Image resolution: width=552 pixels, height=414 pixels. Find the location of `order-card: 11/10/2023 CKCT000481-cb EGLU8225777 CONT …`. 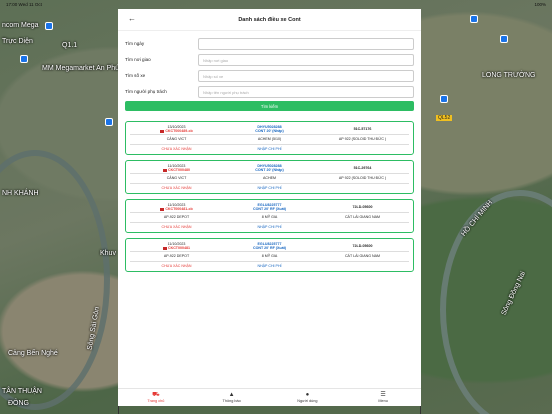

order-card: 11/10/2023 CKCT000481-cb EGLU8225777 CONT … is located at coordinates (269, 216).